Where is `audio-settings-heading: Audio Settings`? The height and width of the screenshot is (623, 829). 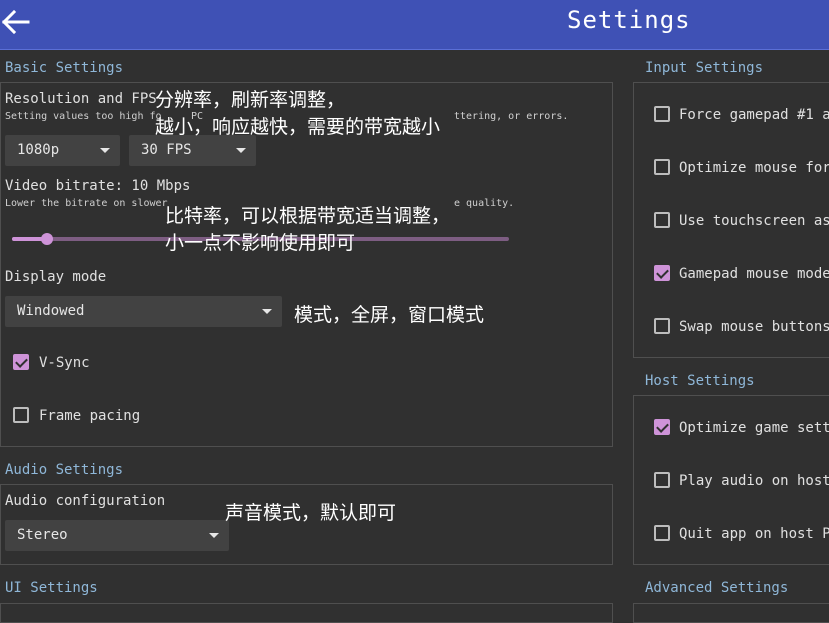 audio-settings-heading: Audio Settings is located at coordinates (64, 470).